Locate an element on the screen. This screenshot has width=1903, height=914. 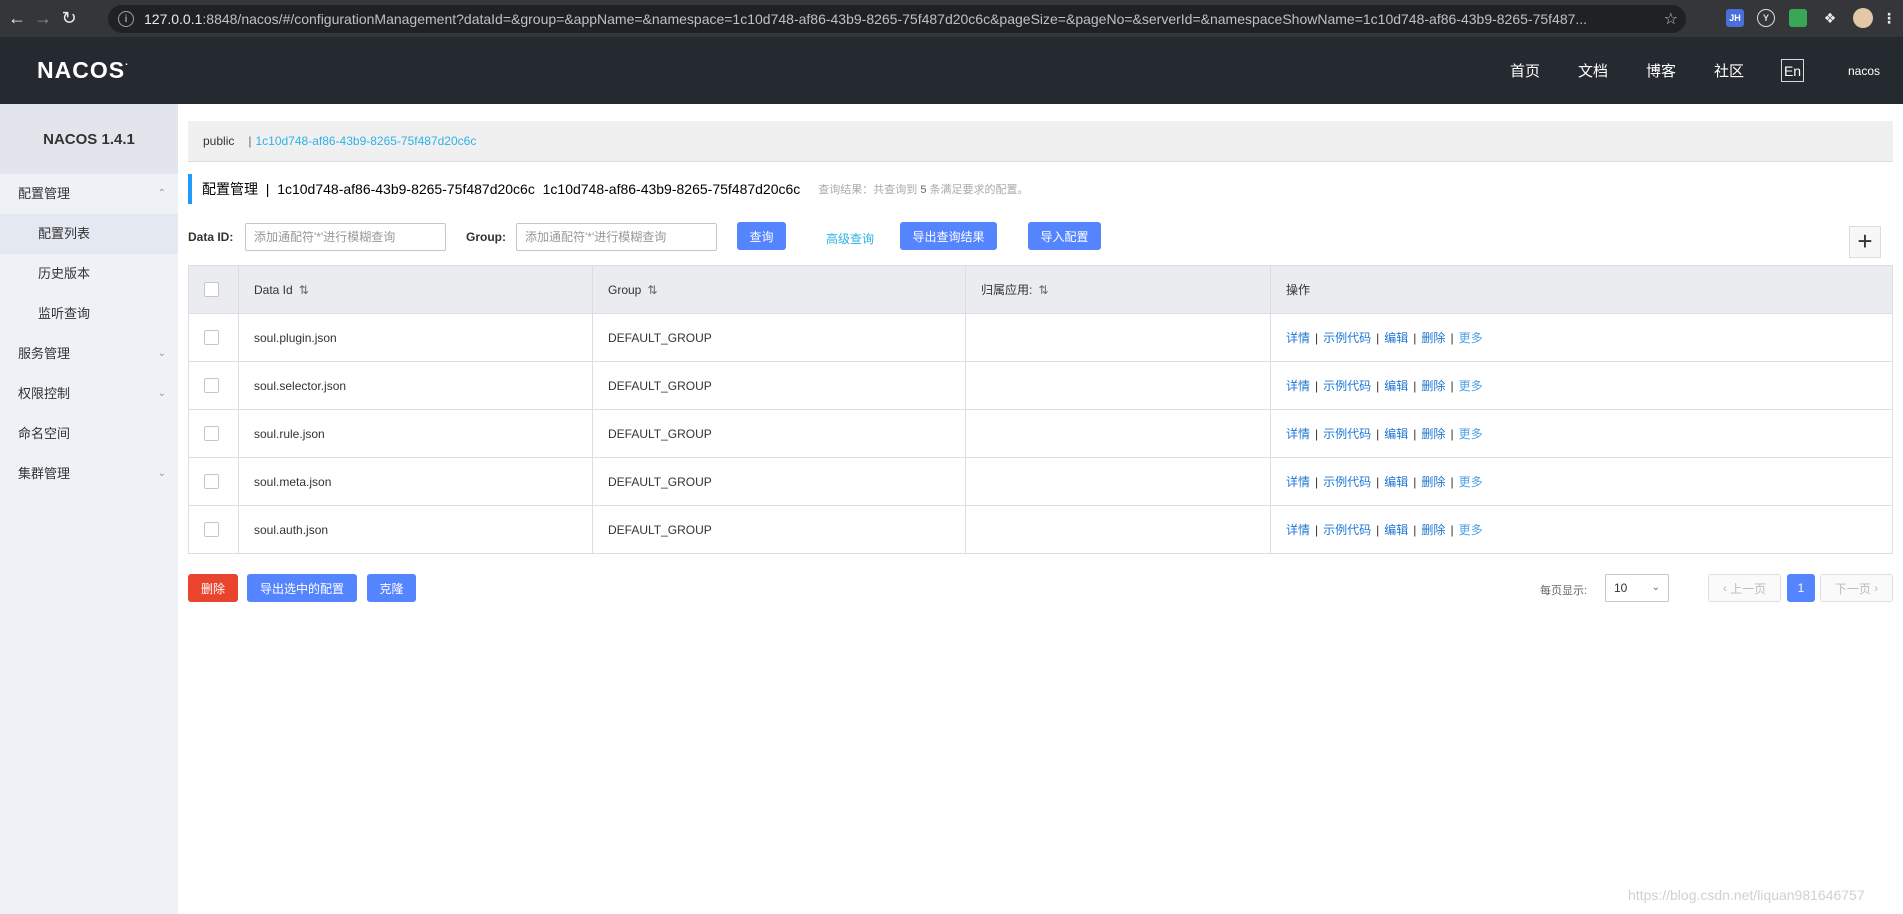
sidebar-item-history: 历史版本 is located at coordinates (89, 274).